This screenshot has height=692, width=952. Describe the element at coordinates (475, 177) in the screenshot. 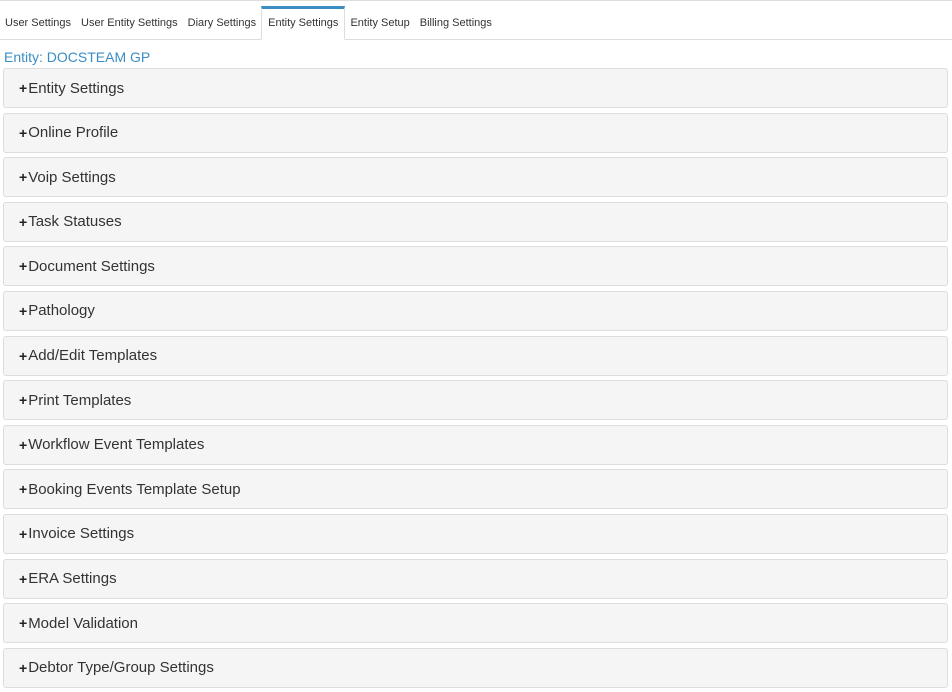

I see `panel-voip-settings: + Voip Settings` at that location.